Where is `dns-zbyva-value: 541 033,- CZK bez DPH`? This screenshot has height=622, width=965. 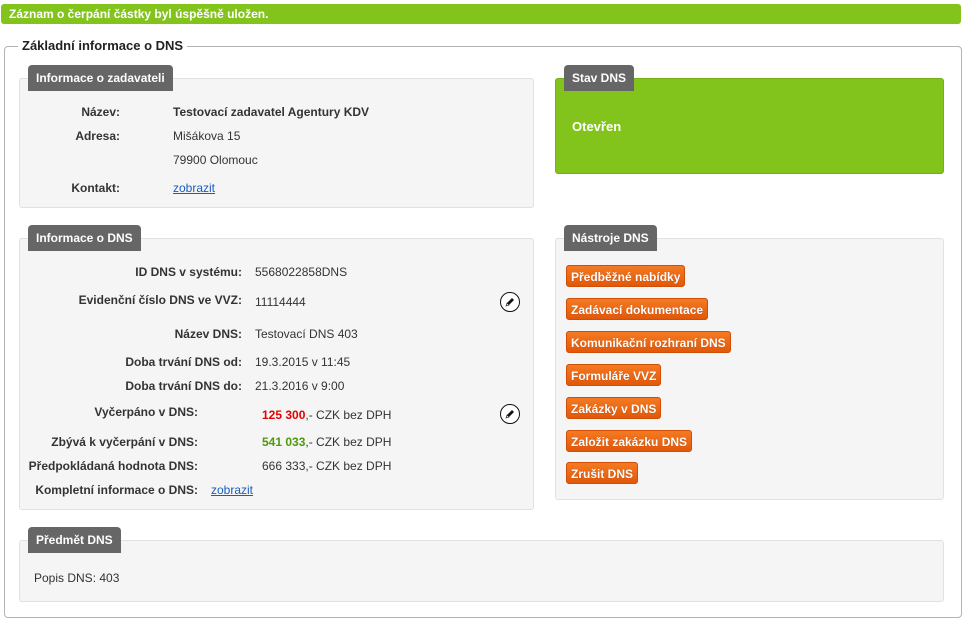 dns-zbyva-value: 541 033,- CZK bez DPH is located at coordinates (326, 442).